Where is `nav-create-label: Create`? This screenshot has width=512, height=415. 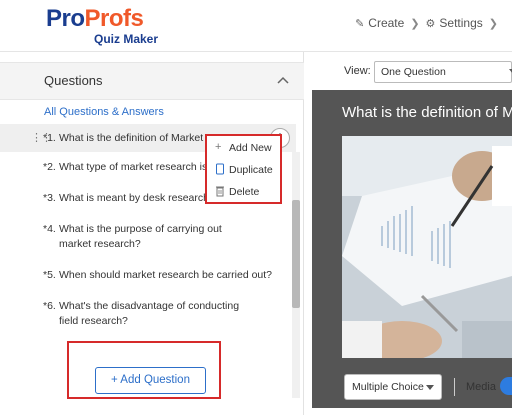
nav-create-label: Create is located at coordinates (386, 23).